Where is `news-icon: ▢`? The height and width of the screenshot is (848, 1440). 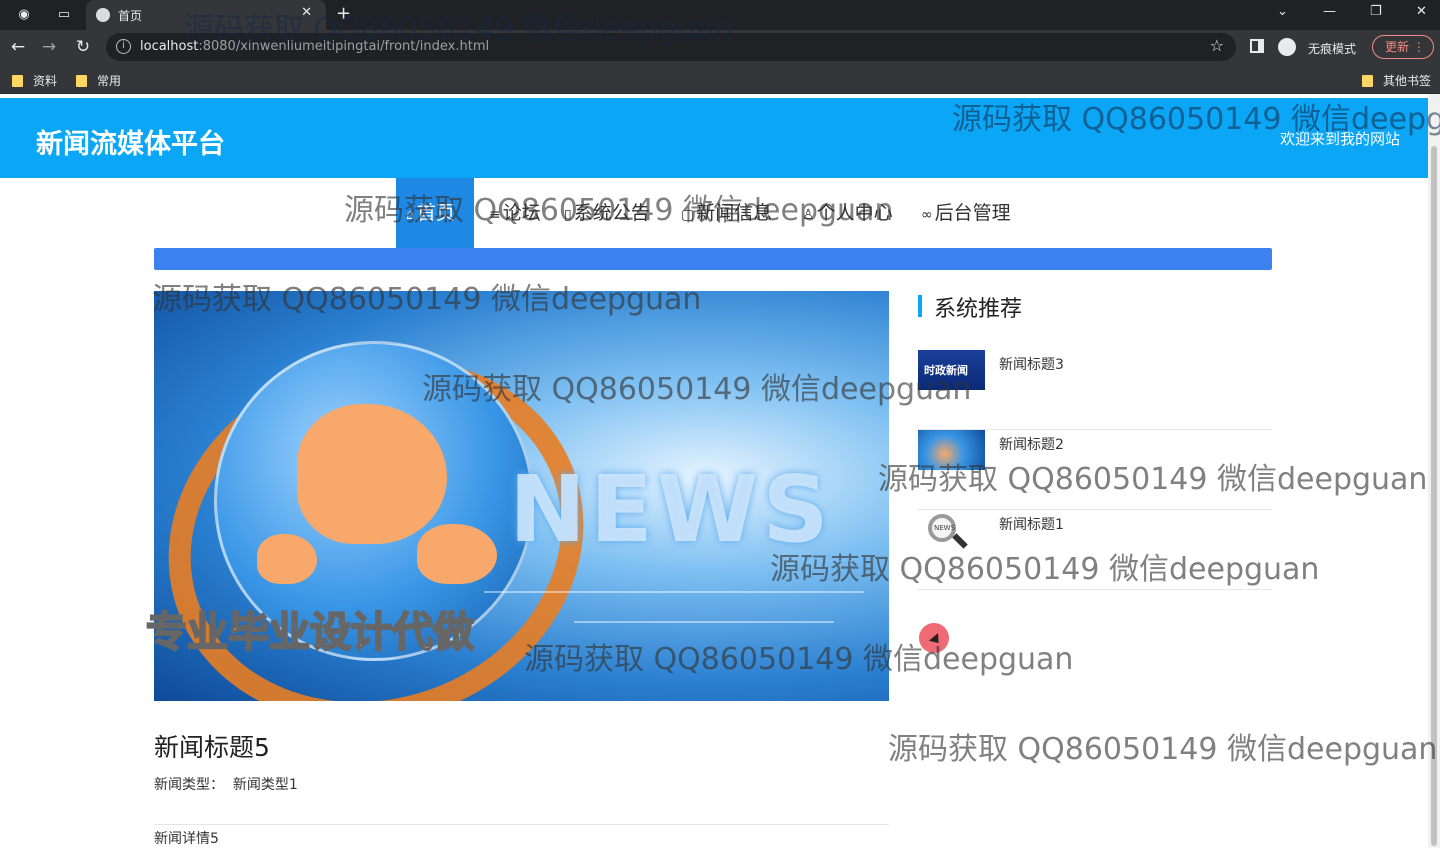 news-icon: ▢ is located at coordinates (688, 215).